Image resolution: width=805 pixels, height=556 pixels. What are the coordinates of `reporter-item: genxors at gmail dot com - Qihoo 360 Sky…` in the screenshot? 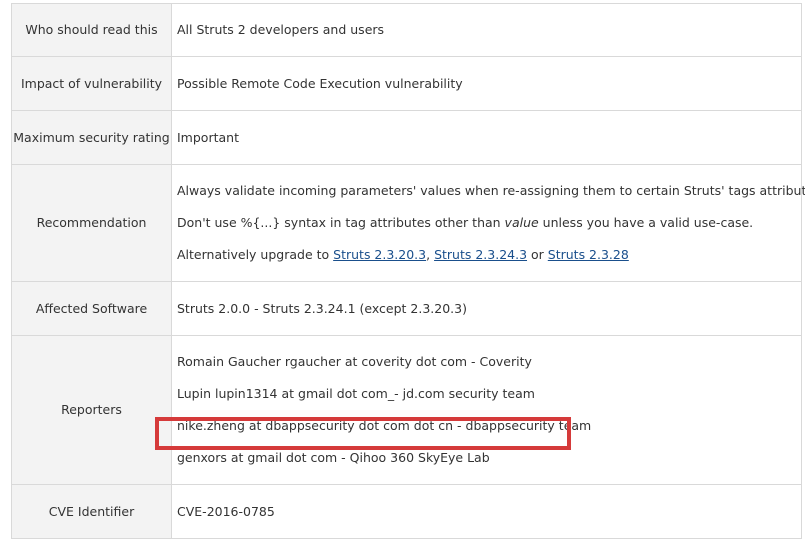 It's located at (333, 457).